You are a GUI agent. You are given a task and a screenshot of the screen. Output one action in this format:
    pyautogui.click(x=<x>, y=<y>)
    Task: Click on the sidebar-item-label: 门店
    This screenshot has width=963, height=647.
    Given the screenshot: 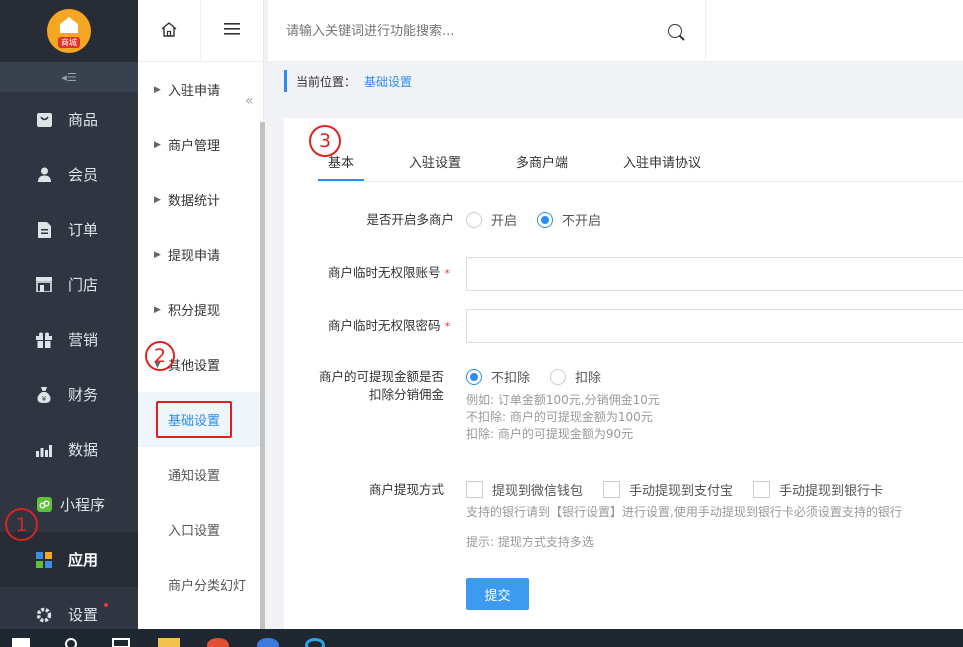 What is the action you would take?
    pyautogui.click(x=83, y=285)
    